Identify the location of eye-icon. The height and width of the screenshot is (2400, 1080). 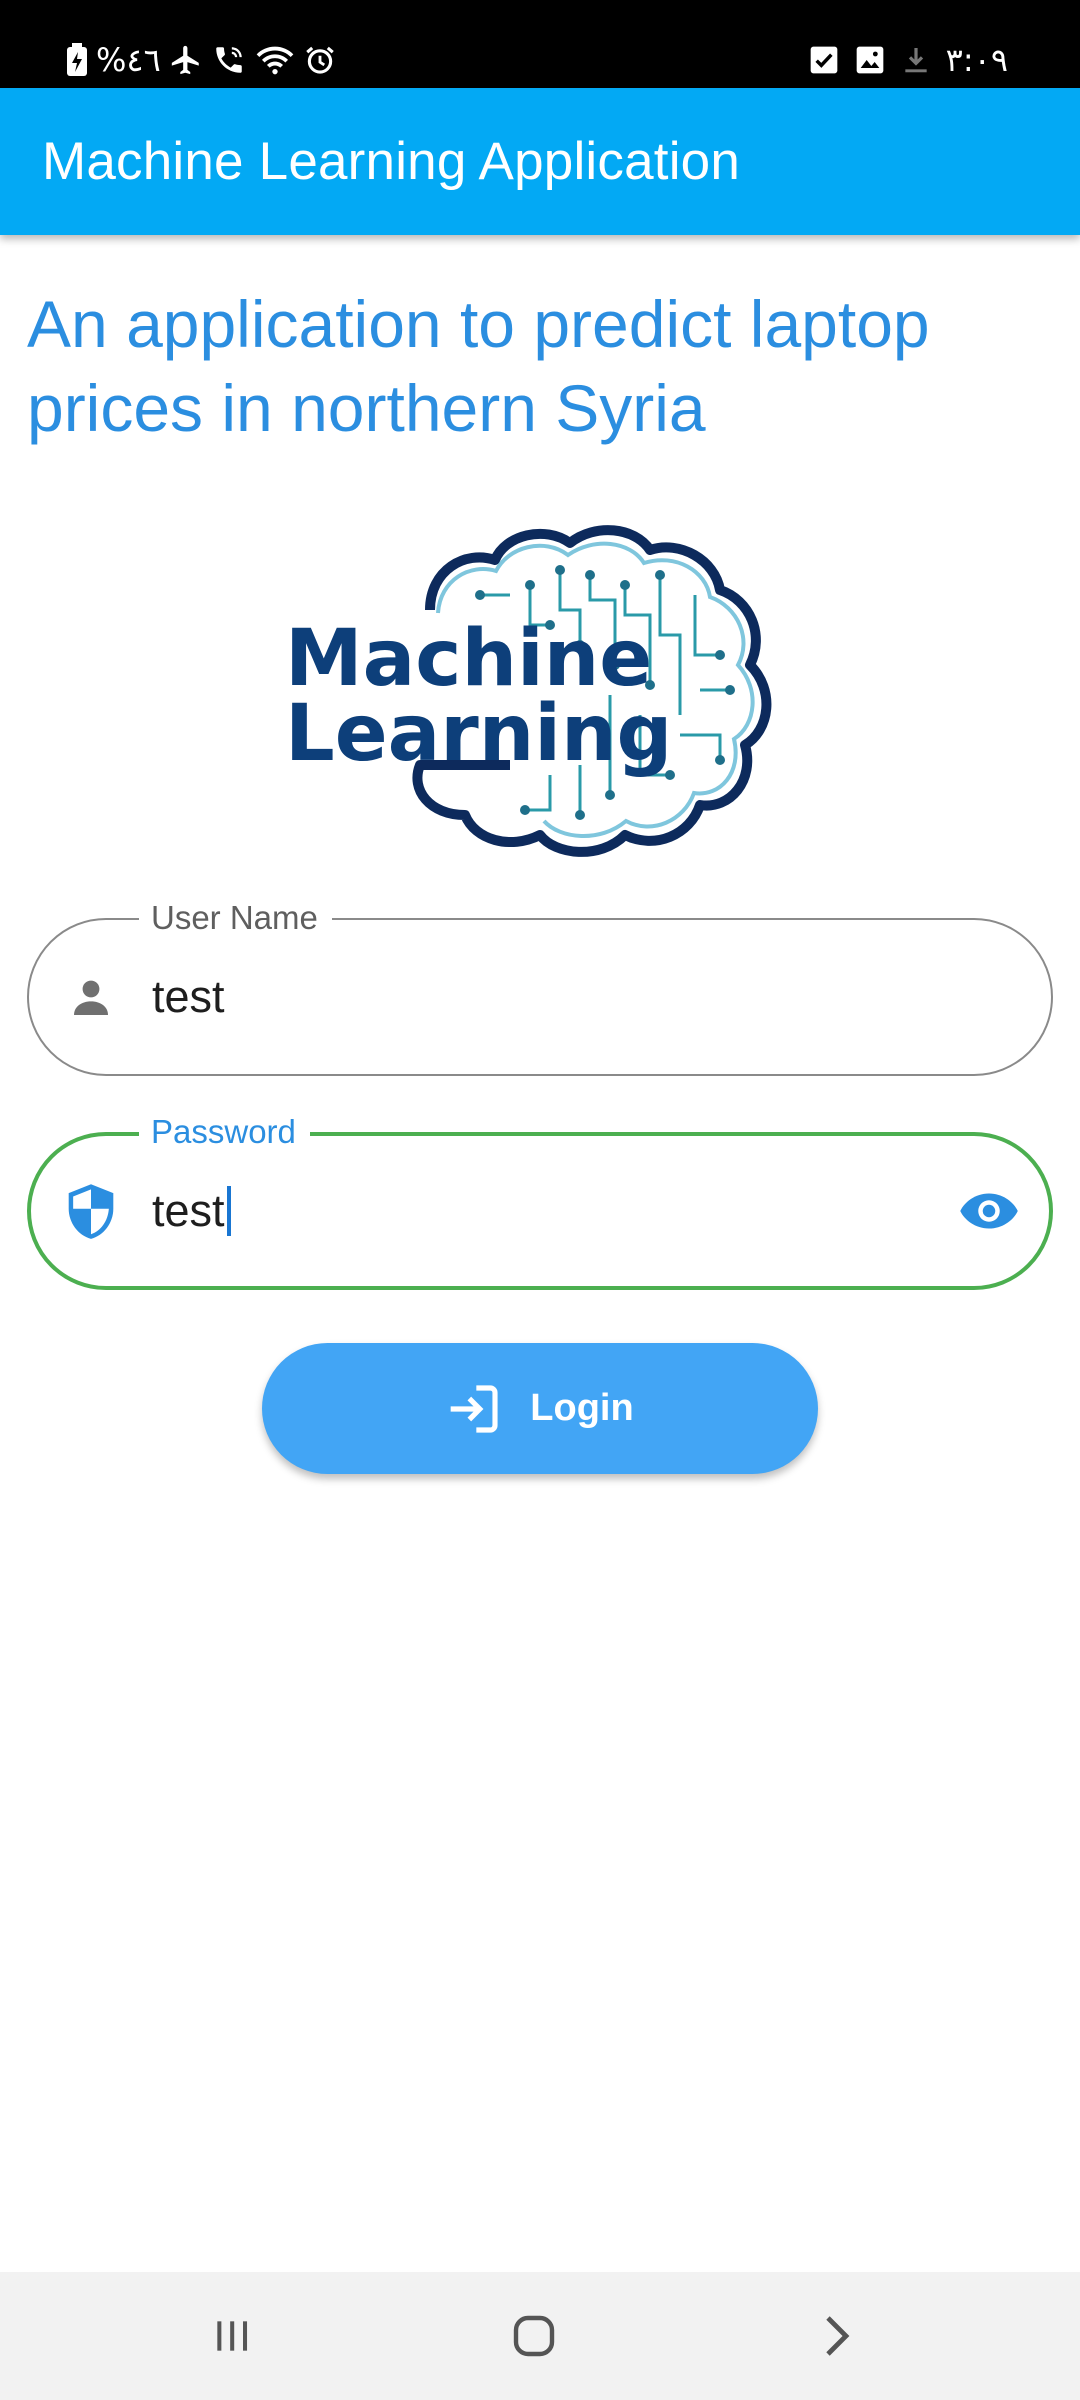
(989, 1211).